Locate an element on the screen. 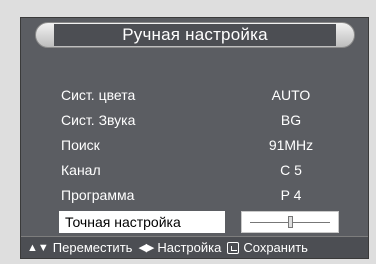 The image size is (376, 264). help-save: Сохранить is located at coordinates (267, 247).